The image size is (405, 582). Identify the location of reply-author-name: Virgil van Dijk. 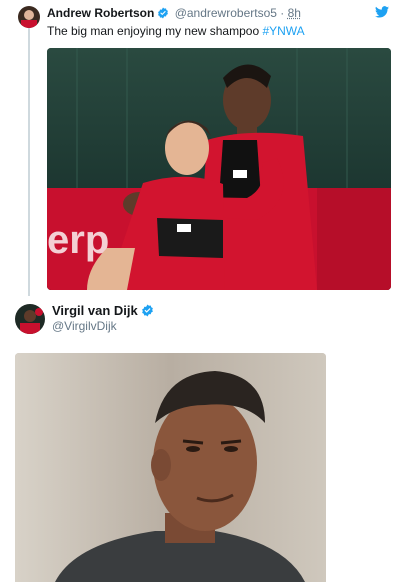
(95, 310).